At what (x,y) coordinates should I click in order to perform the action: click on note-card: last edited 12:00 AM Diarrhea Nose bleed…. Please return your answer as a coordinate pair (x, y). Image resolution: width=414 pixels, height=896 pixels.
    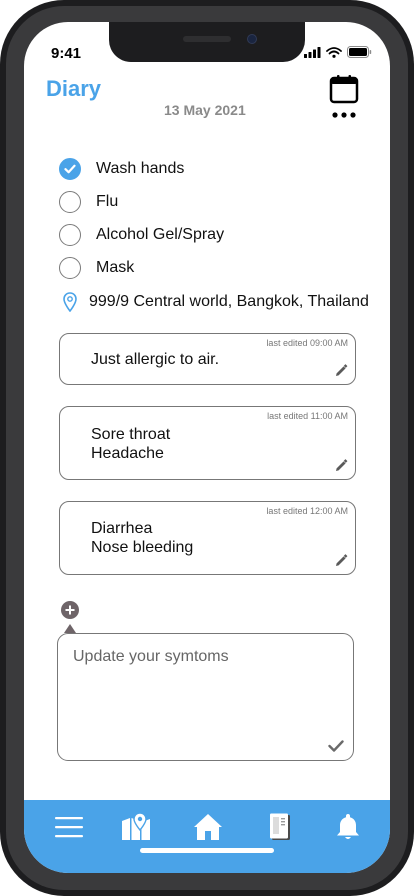
    Looking at the image, I should click on (207, 538).